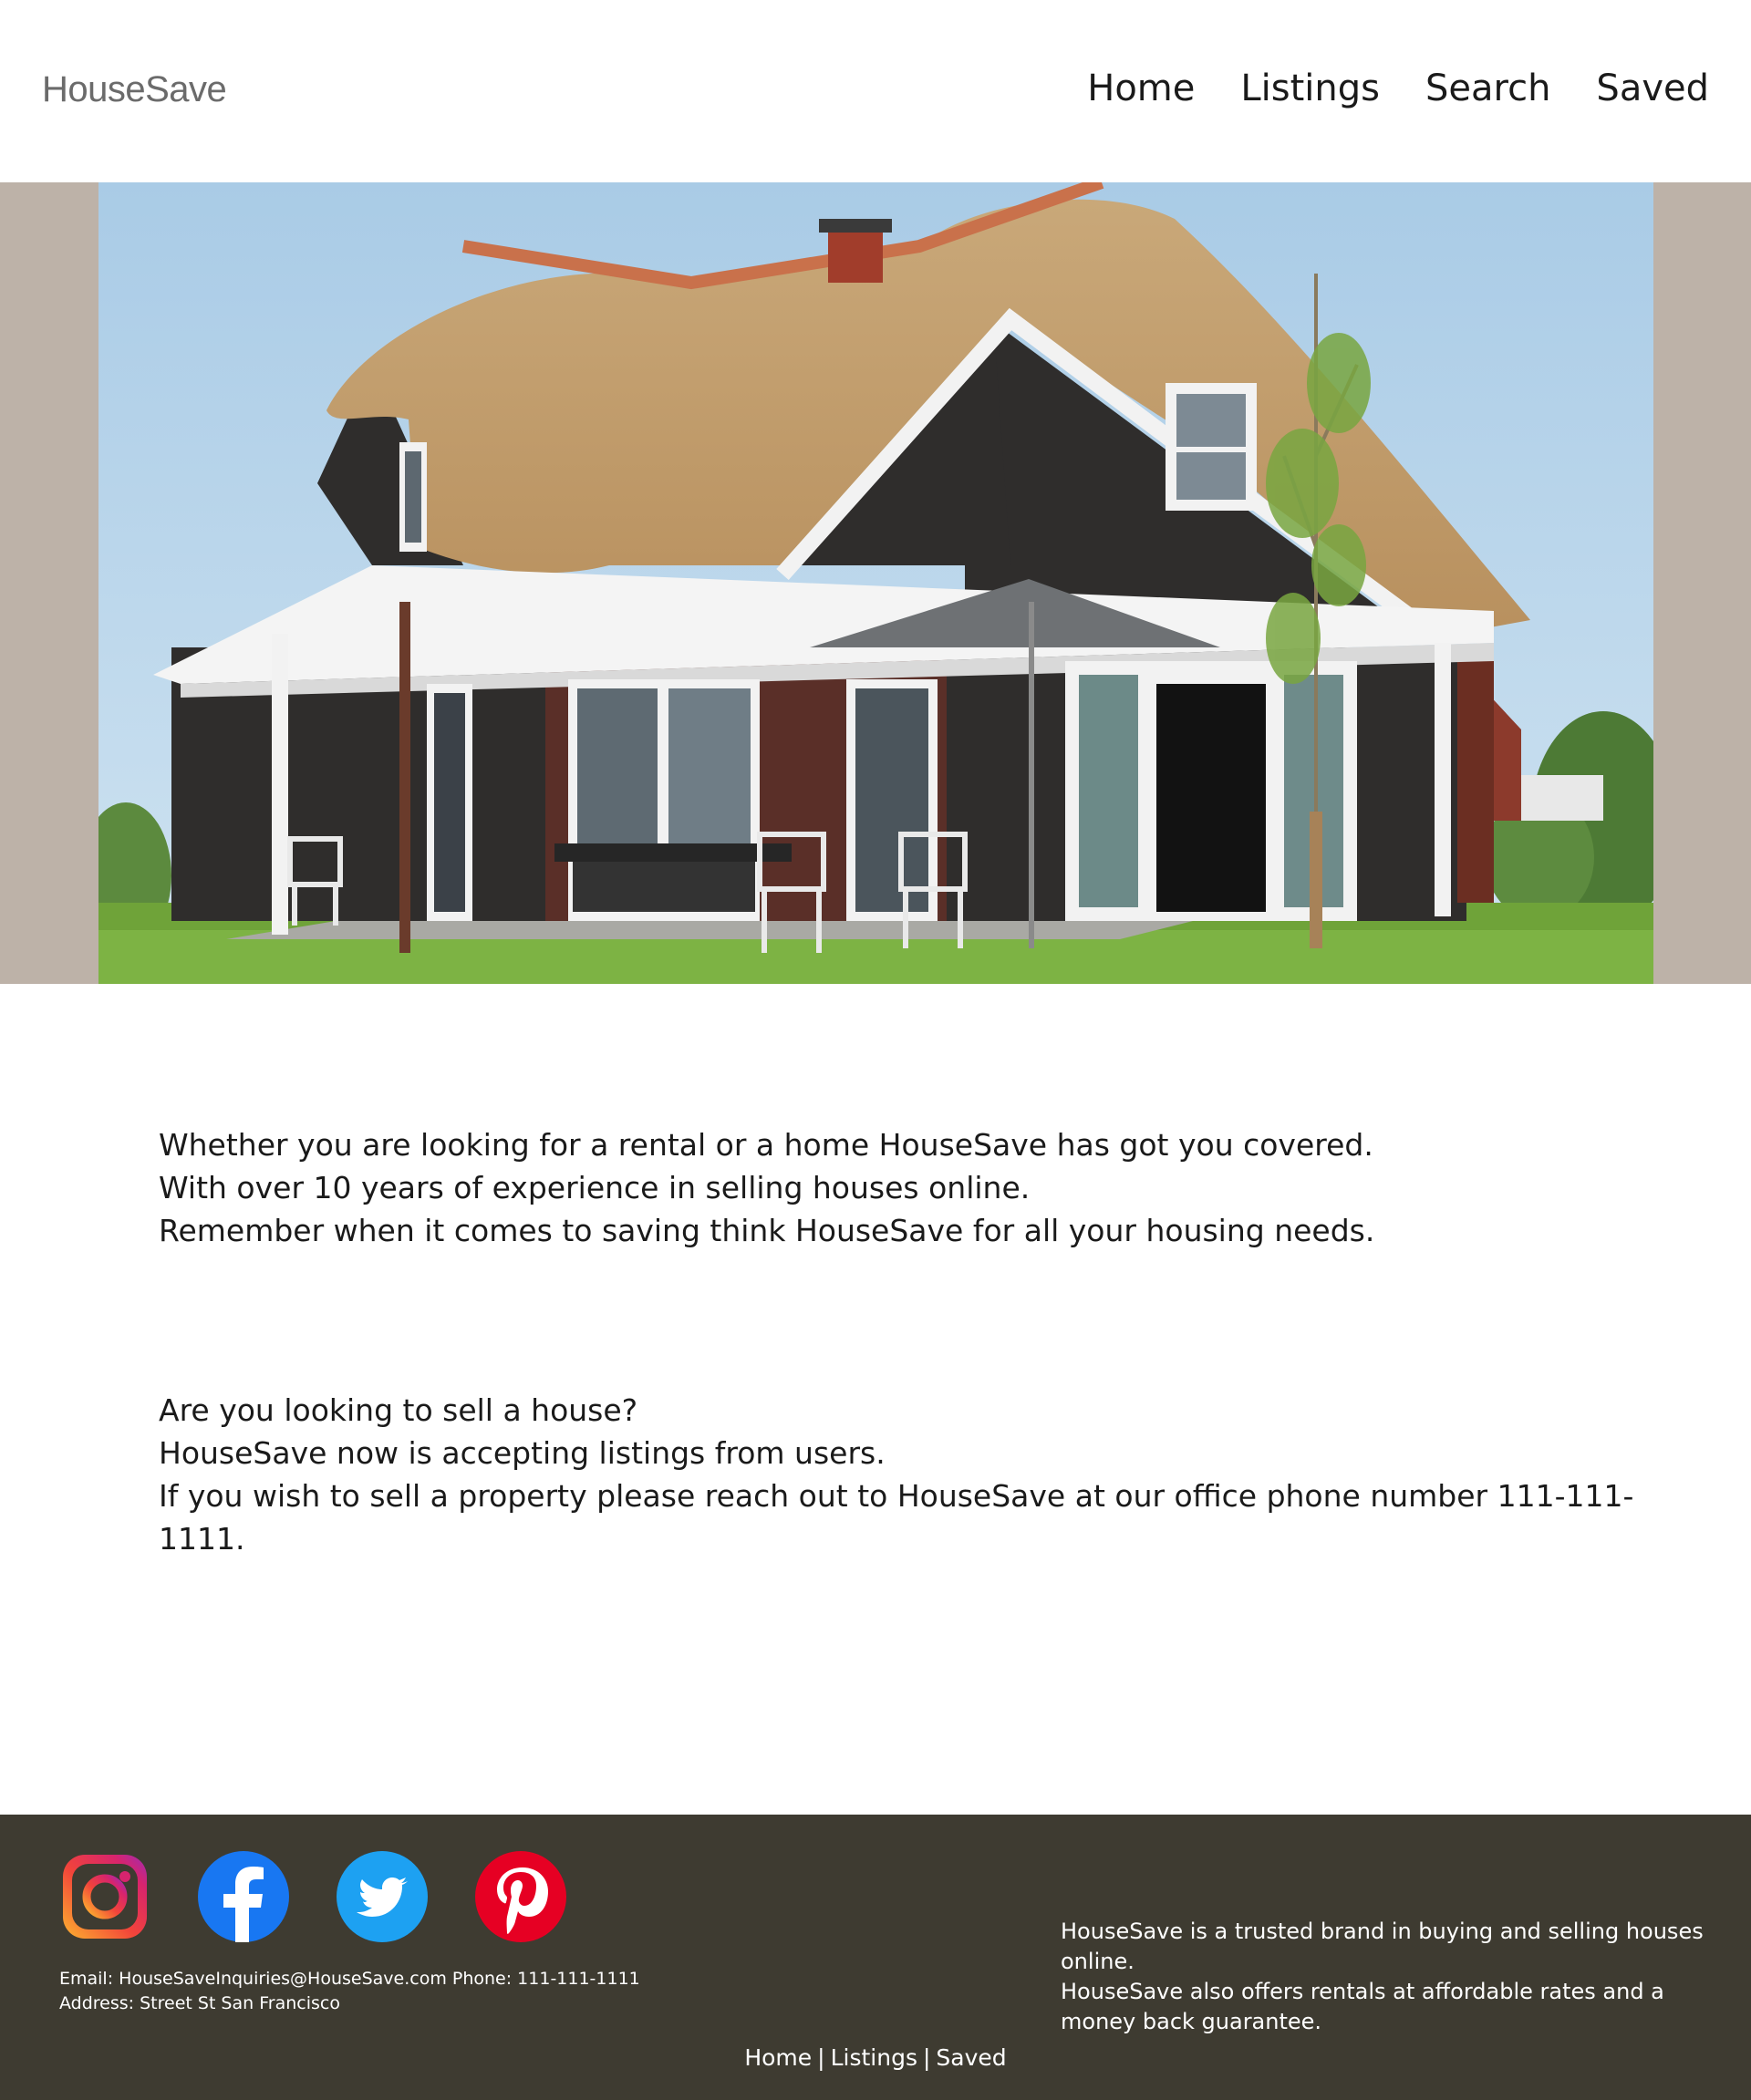  I want to click on footer-listings-link: Listings, so click(874, 2058).